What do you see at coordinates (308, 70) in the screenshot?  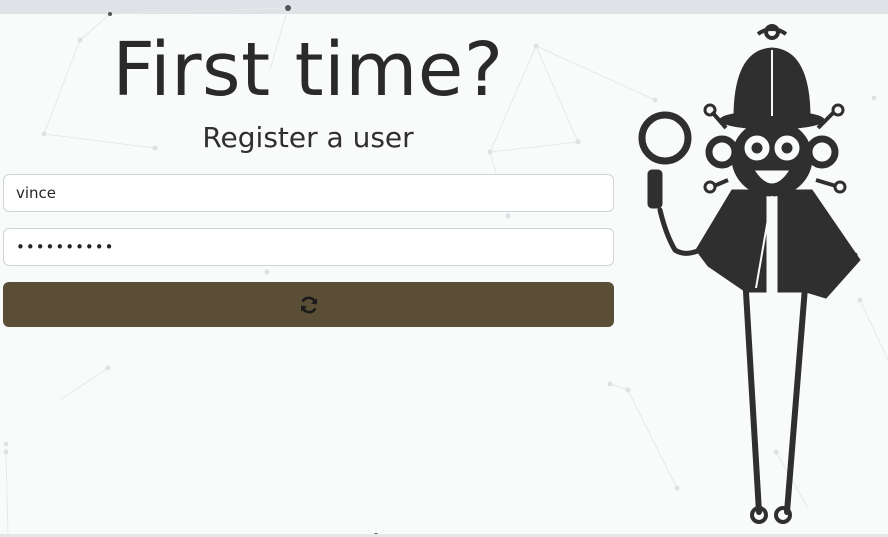 I see `page-title: First time?` at bounding box center [308, 70].